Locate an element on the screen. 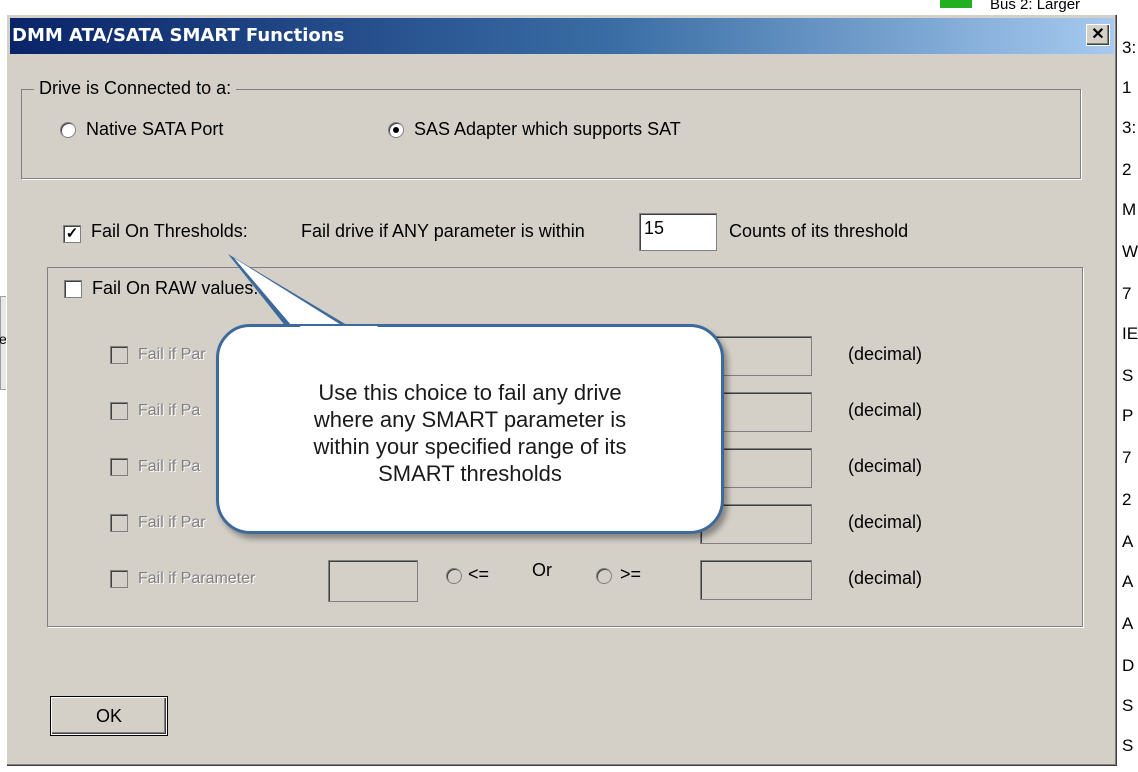  connection-legend: Drive is Connected to a: is located at coordinates (135, 88).